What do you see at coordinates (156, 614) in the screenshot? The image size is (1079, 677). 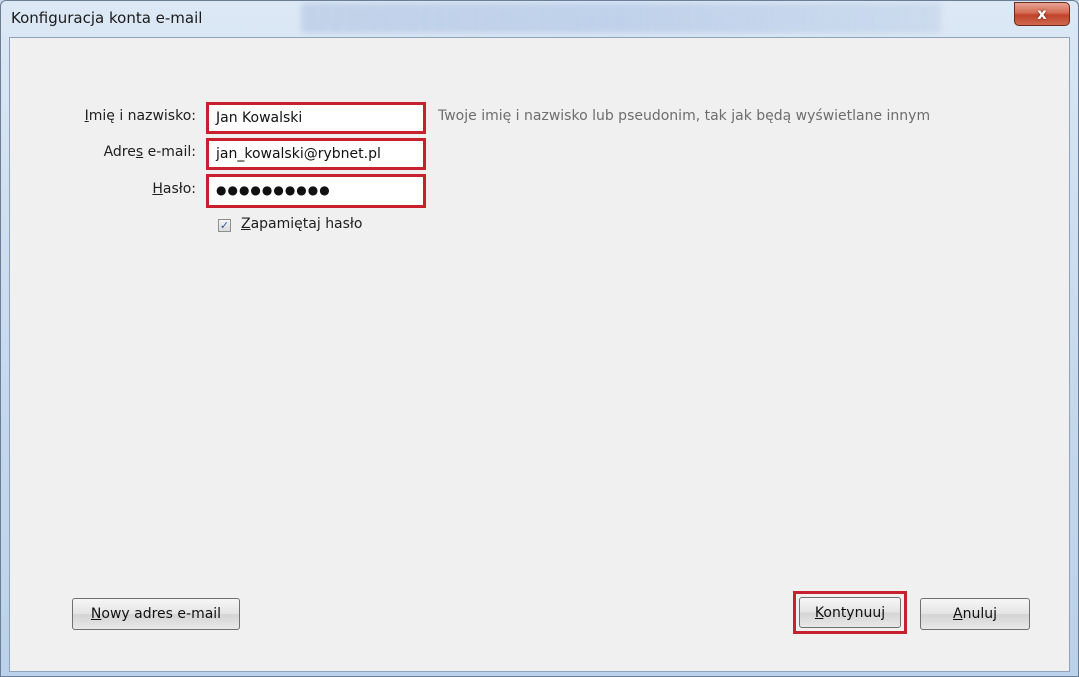 I see `new-address-button: Nowy adres e-mail` at bounding box center [156, 614].